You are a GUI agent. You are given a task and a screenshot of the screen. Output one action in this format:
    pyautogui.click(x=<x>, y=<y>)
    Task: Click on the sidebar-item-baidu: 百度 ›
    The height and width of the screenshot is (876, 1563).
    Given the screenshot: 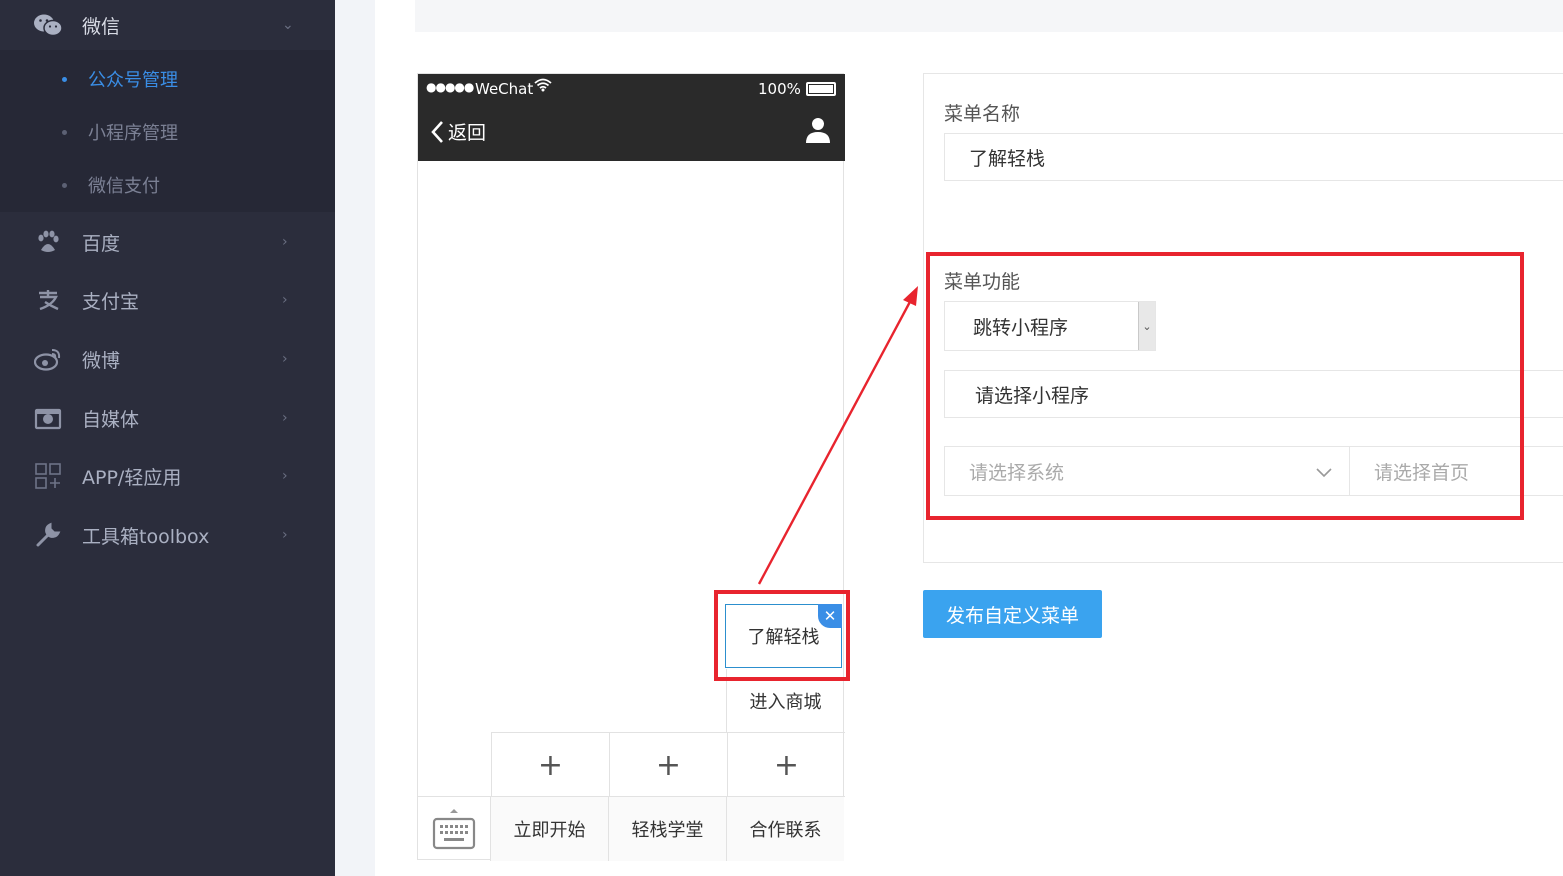 What is the action you would take?
    pyautogui.click(x=167, y=242)
    